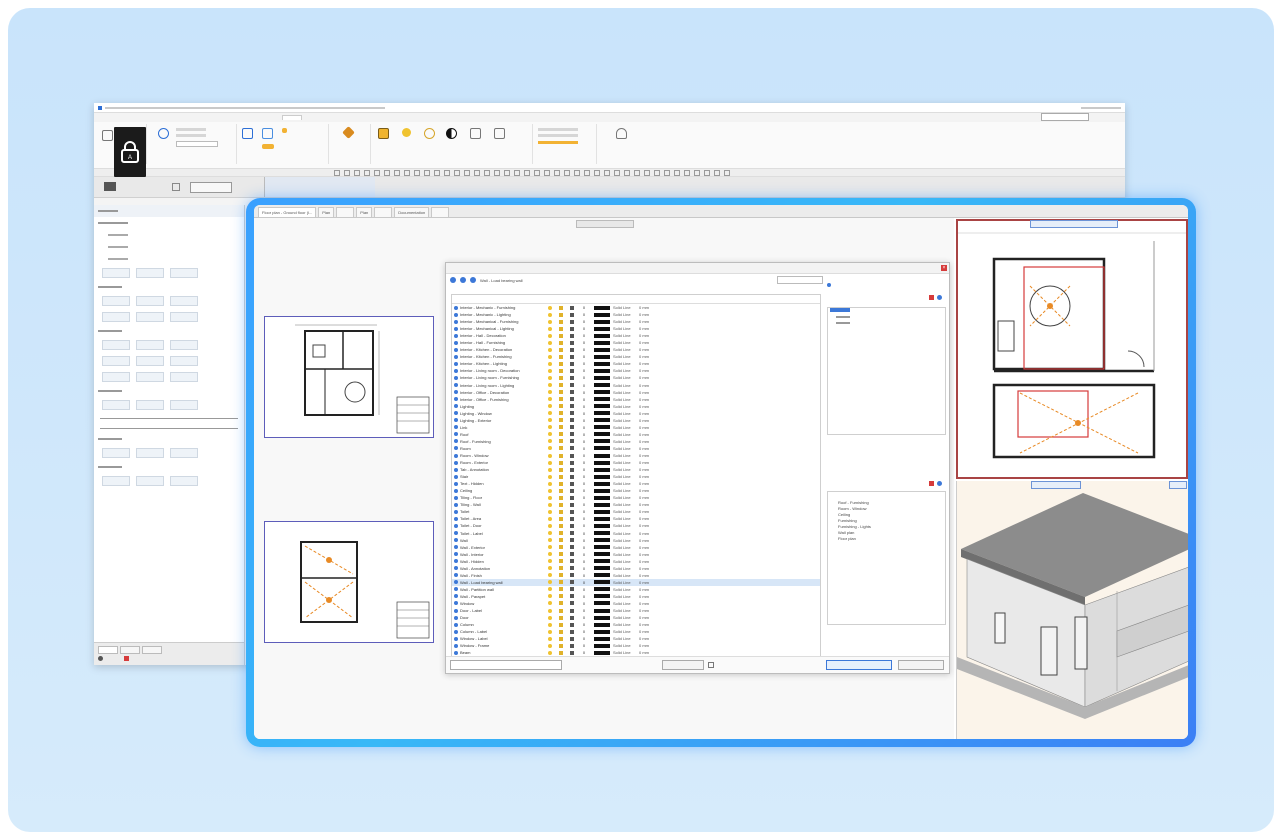 This screenshot has height=840, width=1282. What do you see at coordinates (348, 132) in the screenshot?
I see `hammer-icon` at bounding box center [348, 132].